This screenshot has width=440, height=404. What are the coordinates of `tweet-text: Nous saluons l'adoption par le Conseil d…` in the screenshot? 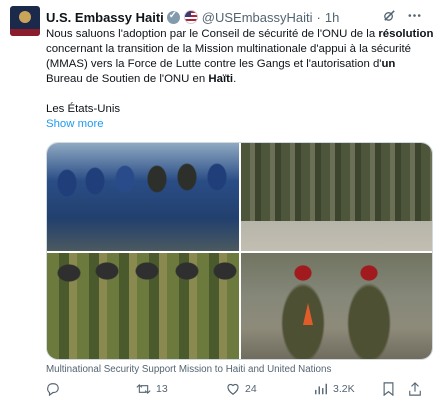 It's located at (240, 57).